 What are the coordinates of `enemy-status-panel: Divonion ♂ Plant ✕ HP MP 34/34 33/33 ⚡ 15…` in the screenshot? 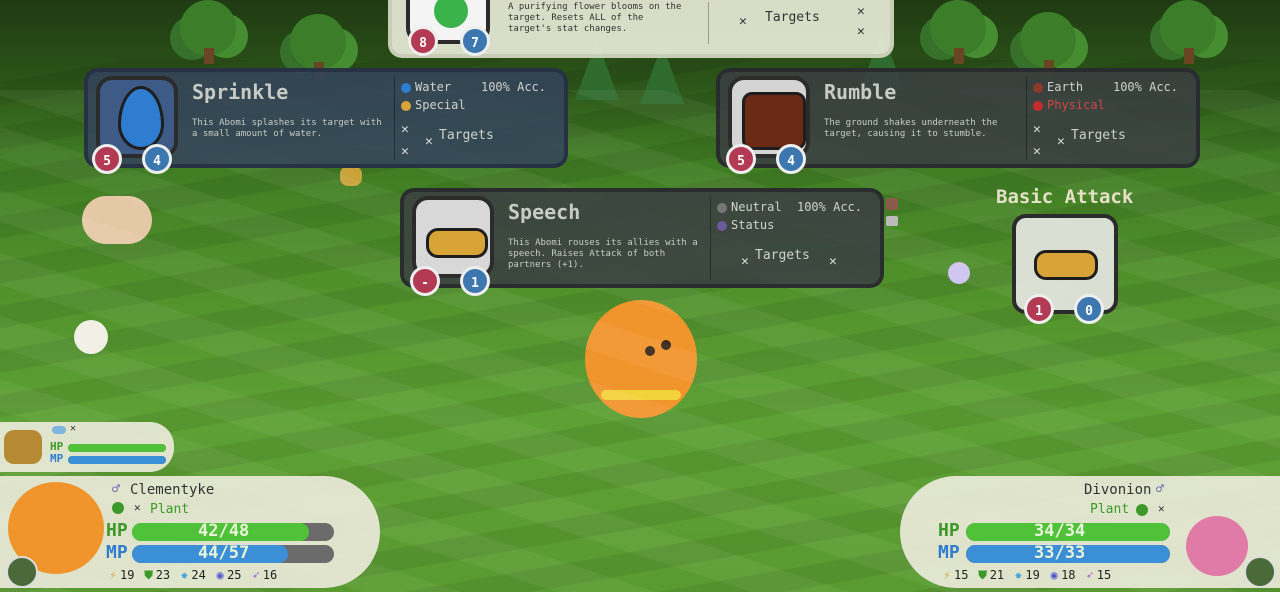 It's located at (1090, 532).